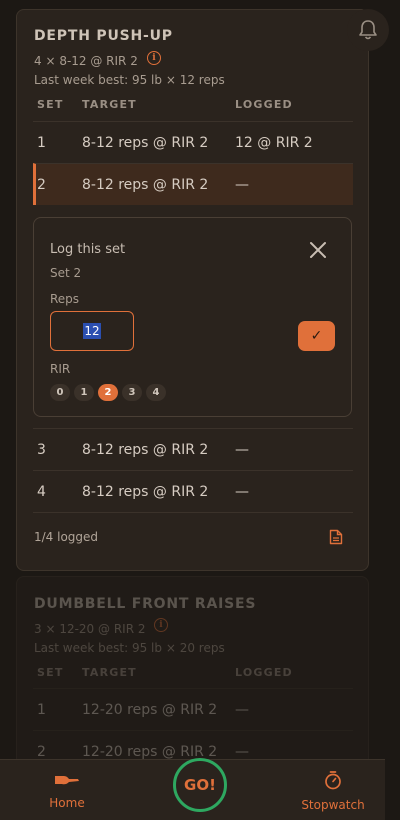 This screenshot has height=820, width=400. Describe the element at coordinates (41, 492) in the screenshot. I see `set-number: 4` at that location.